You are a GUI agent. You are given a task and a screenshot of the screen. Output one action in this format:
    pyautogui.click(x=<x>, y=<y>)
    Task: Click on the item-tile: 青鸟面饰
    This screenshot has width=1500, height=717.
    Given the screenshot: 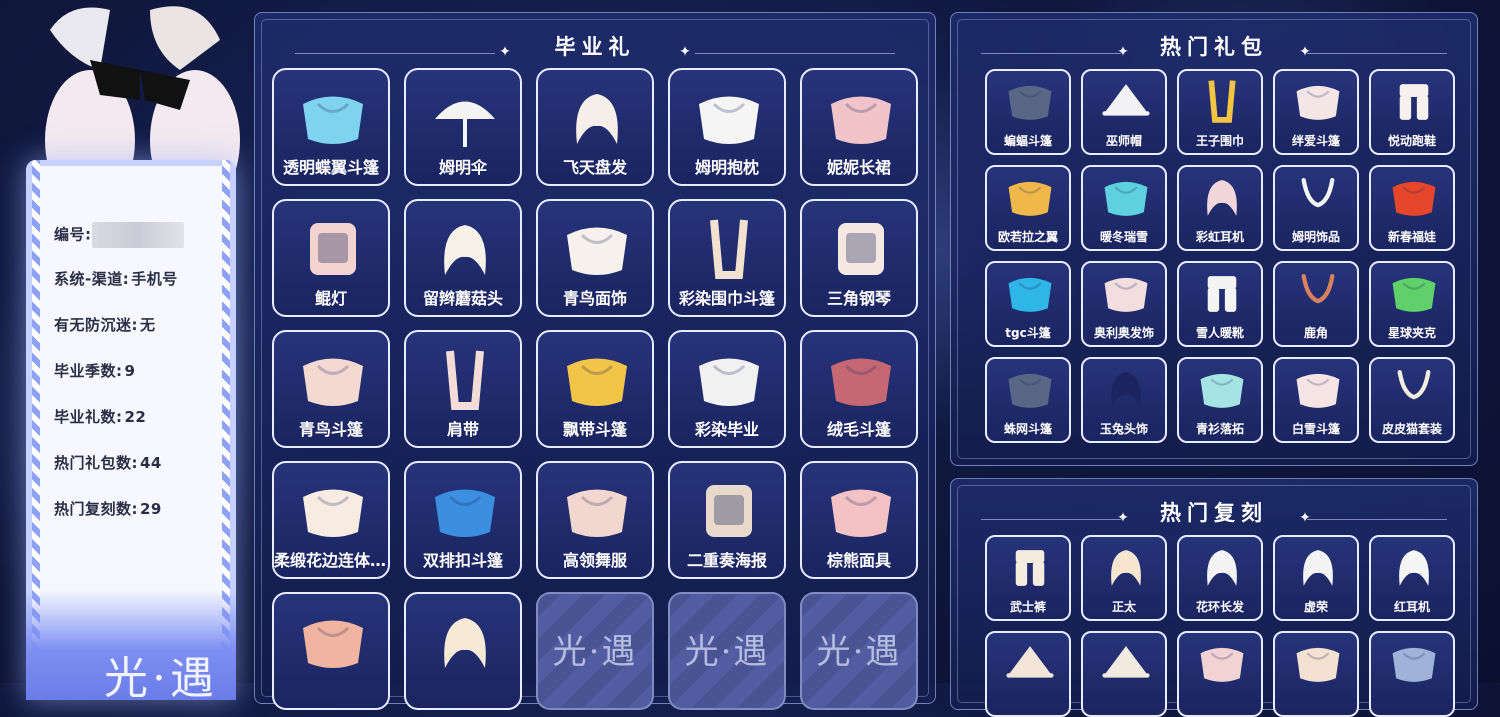 What is the action you would take?
    pyautogui.click(x=595, y=258)
    